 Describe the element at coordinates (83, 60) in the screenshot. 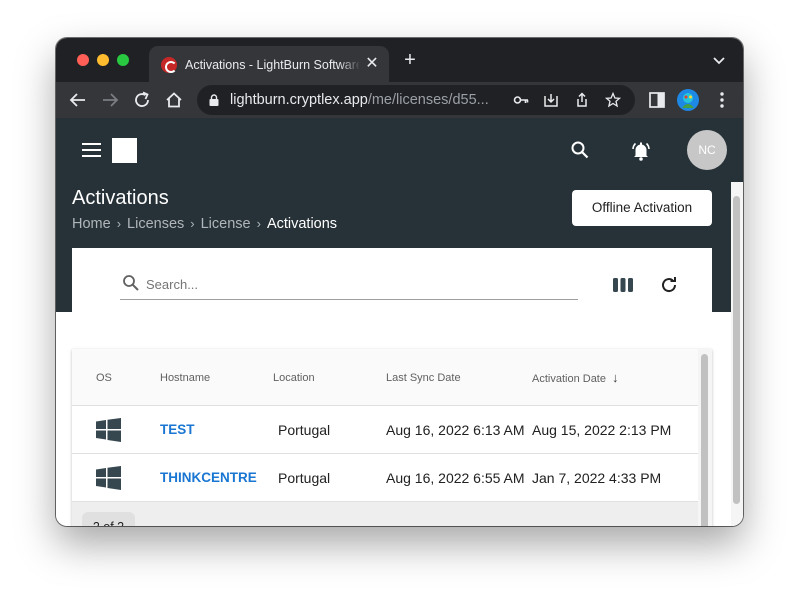

I see `close-window-button` at that location.